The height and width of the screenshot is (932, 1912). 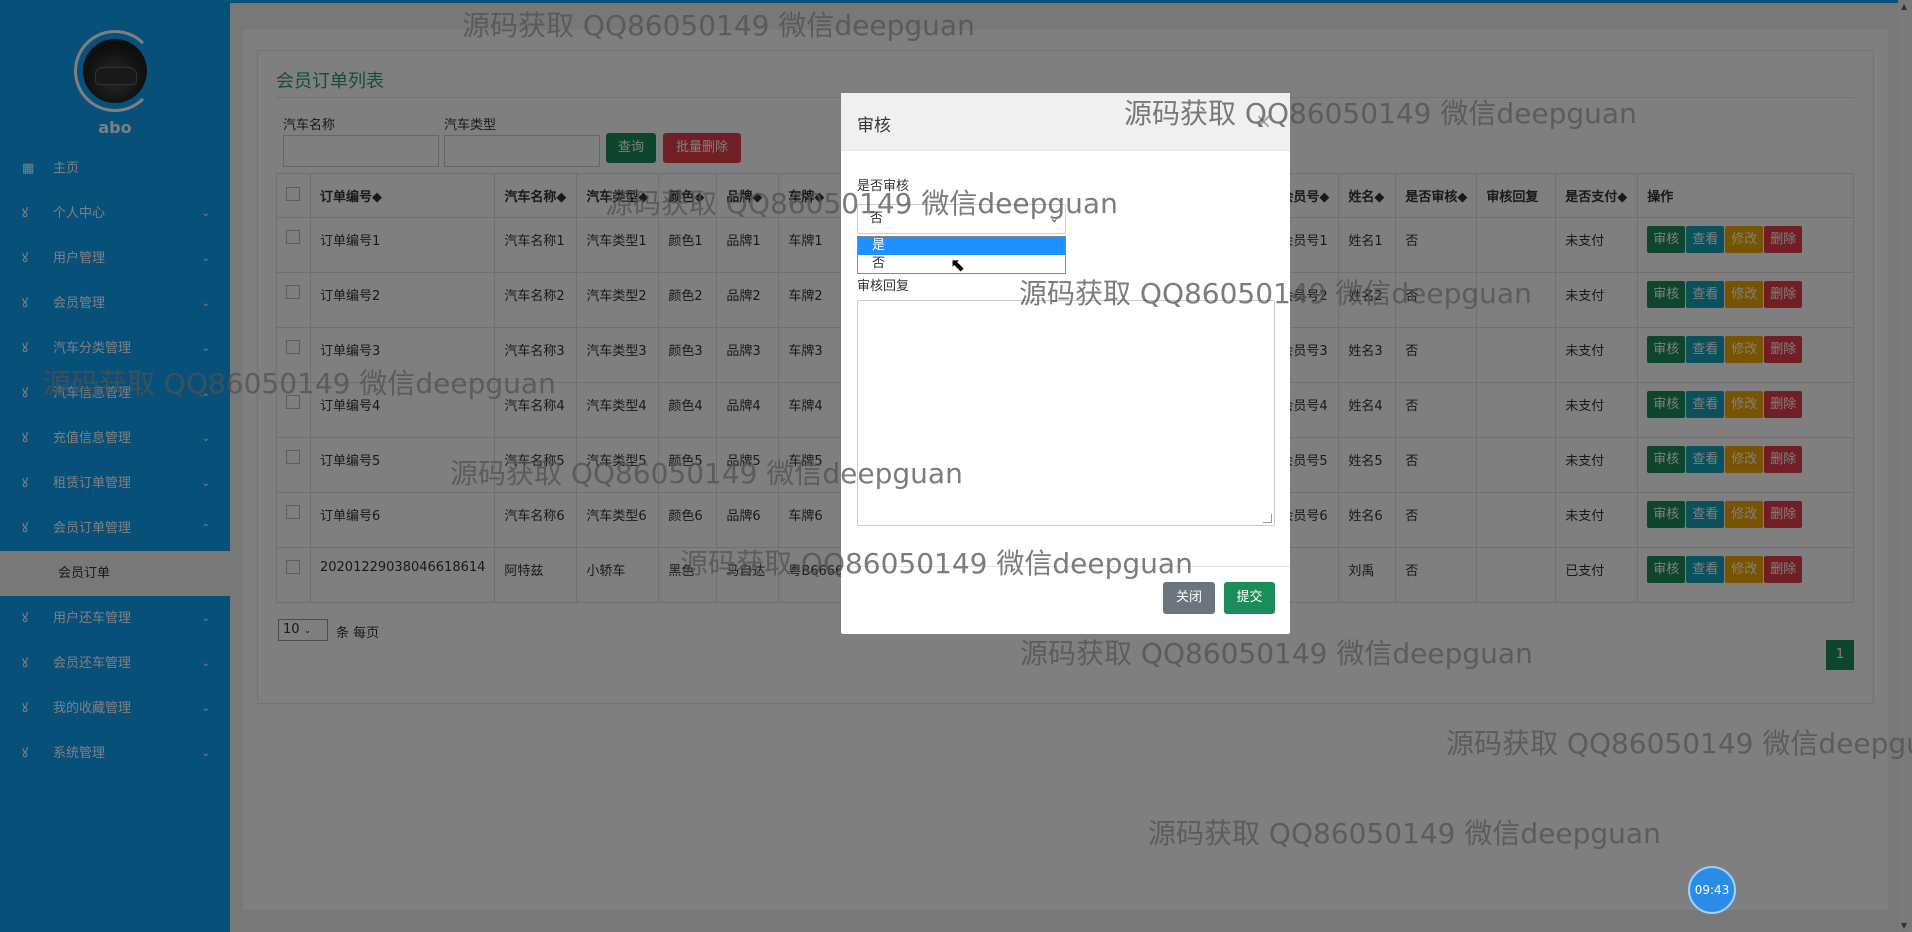 What do you see at coordinates (1249, 598) in the screenshot?
I see `submit-button: 提交` at bounding box center [1249, 598].